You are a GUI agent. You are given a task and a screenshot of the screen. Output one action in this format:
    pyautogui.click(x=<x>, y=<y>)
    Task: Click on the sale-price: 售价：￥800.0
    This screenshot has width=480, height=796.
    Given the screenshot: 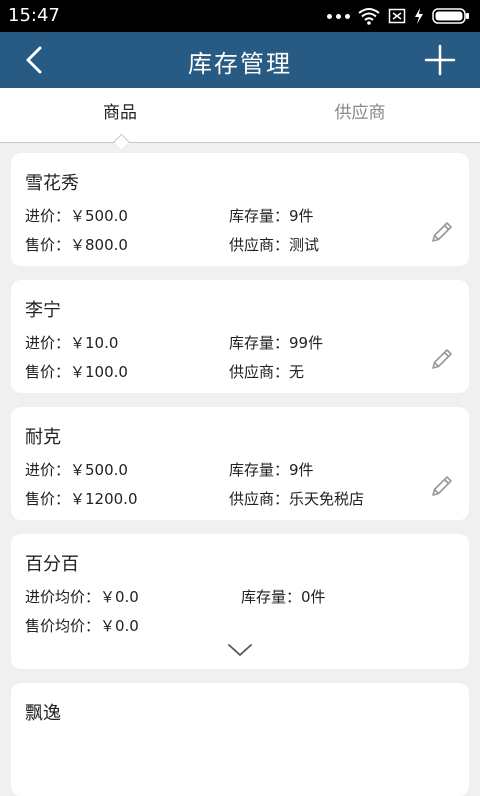 What is the action you would take?
    pyautogui.click(x=76, y=245)
    